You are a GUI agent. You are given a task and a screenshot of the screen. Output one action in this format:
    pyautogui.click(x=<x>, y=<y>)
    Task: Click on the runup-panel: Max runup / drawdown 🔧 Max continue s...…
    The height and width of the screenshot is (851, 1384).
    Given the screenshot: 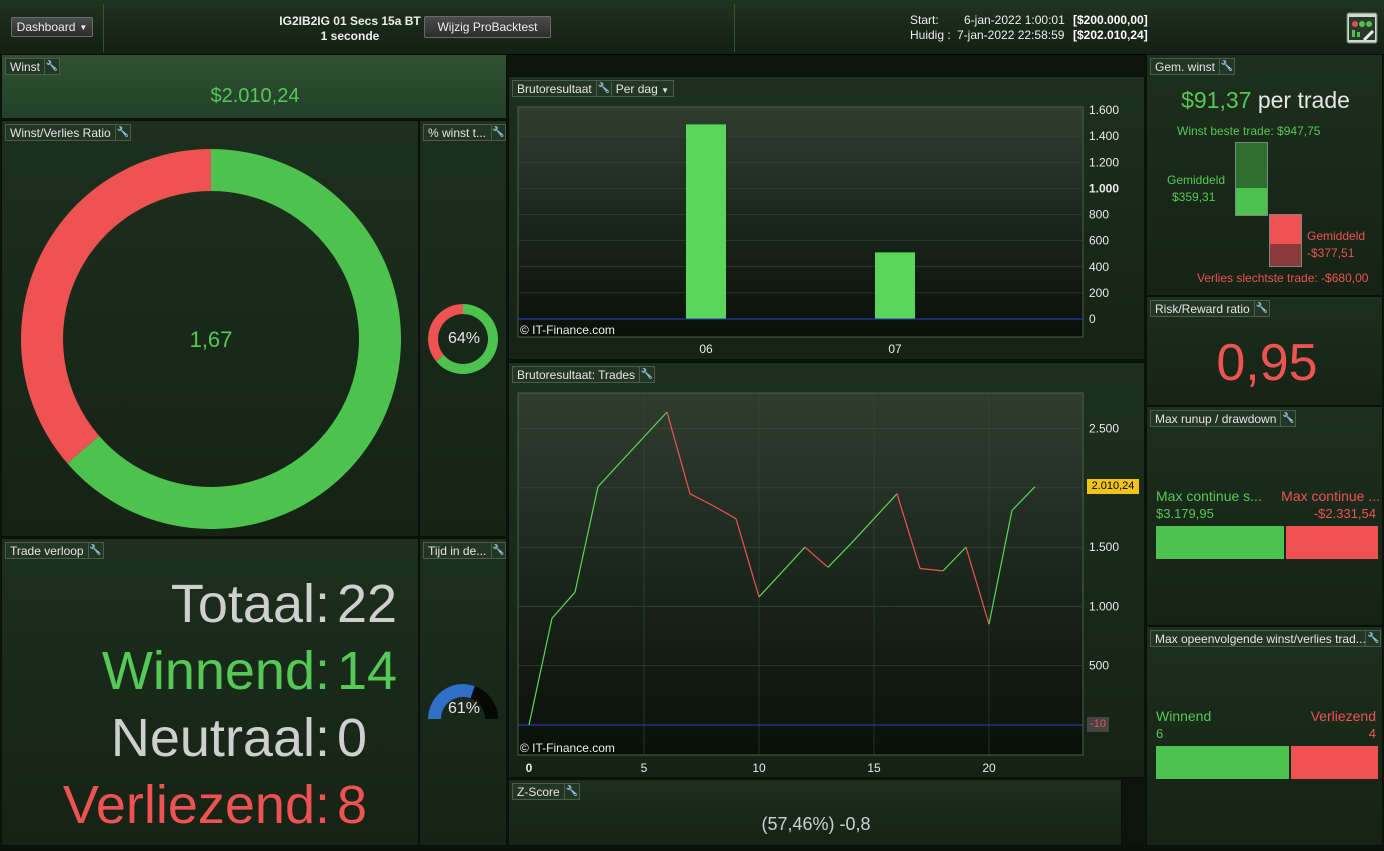 What is the action you would take?
    pyautogui.click(x=1264, y=516)
    